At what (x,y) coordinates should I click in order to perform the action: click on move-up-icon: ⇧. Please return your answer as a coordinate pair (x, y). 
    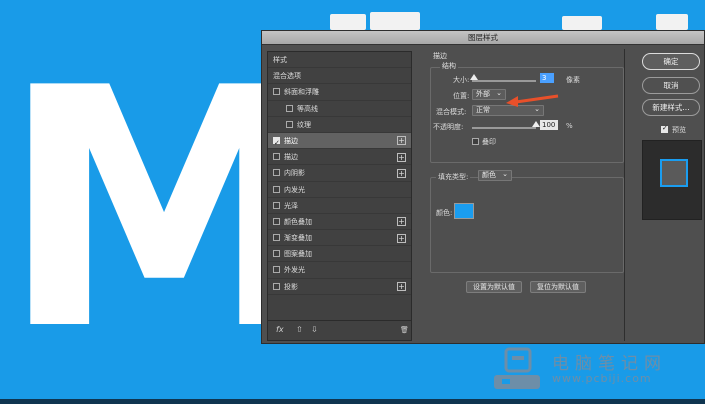
    Looking at the image, I should click on (299, 329).